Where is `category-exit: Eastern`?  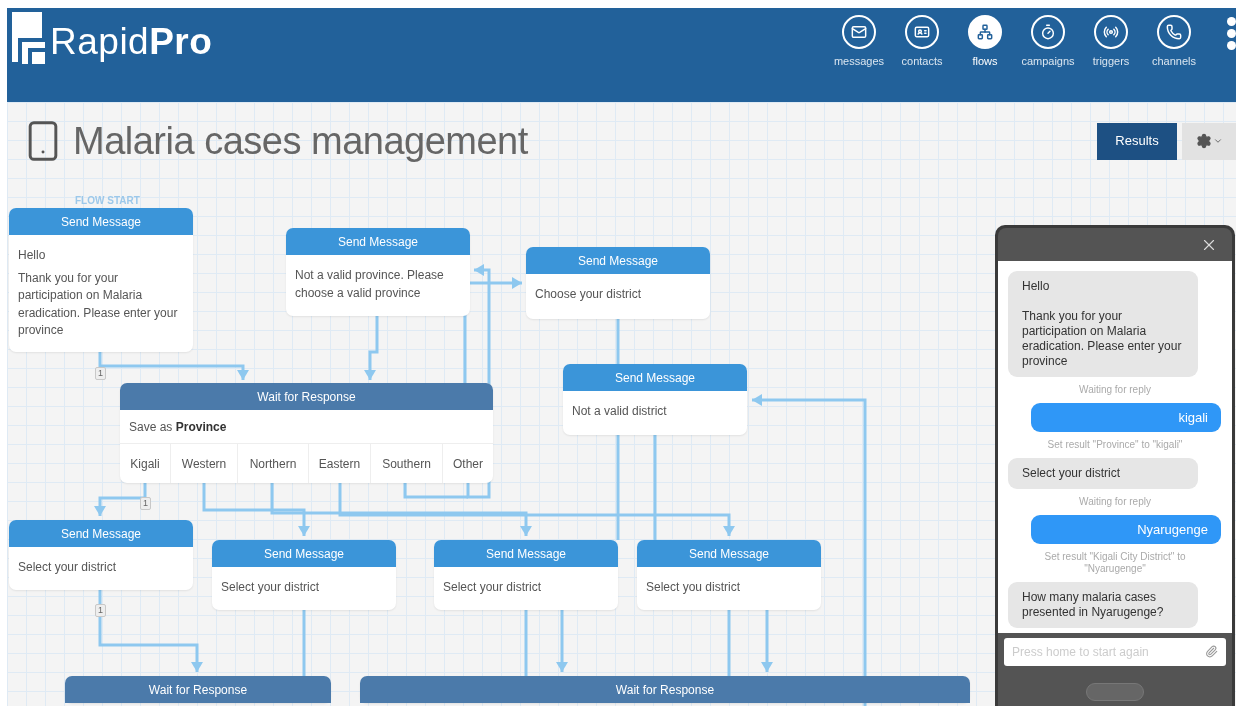 category-exit: Eastern is located at coordinates (339, 463).